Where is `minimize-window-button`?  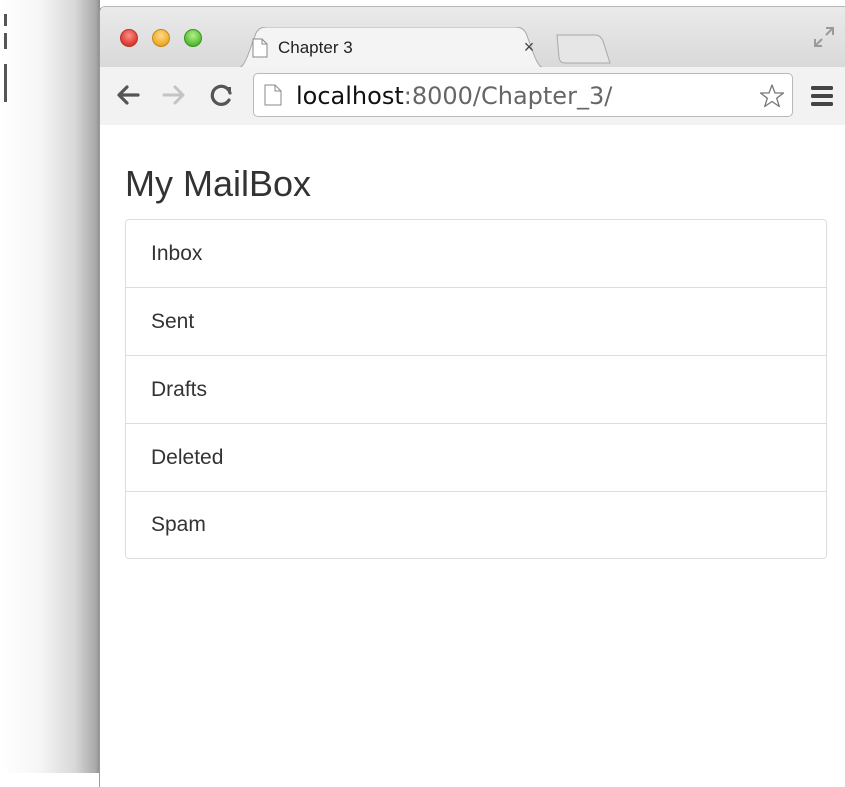
minimize-window-button is located at coordinates (161, 38).